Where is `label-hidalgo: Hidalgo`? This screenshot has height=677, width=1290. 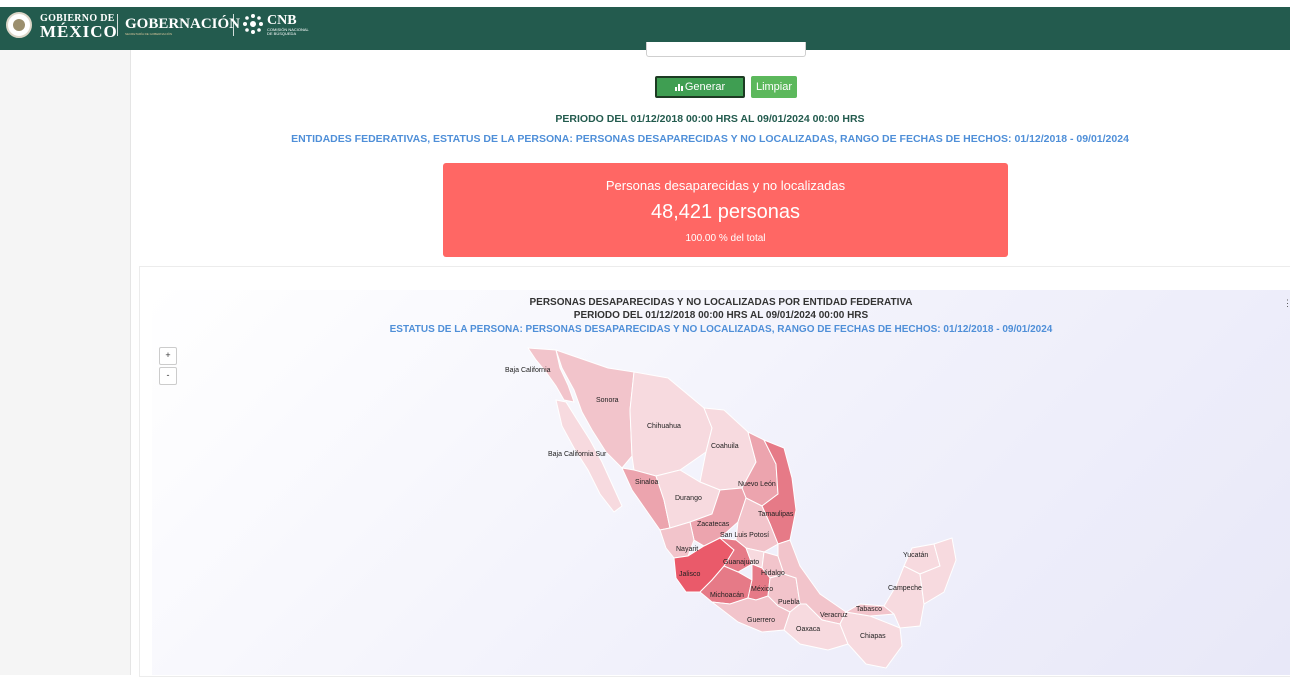
label-hidalgo: Hidalgo is located at coordinates (773, 573).